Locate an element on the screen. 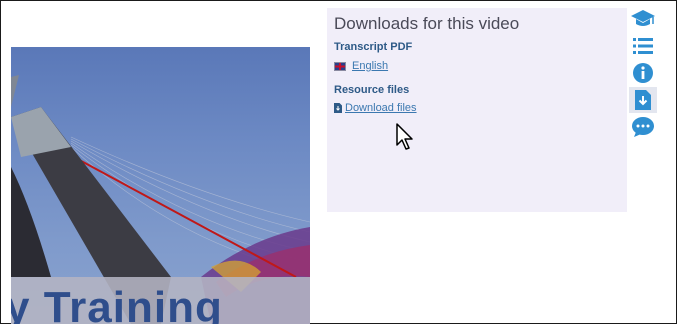 The height and width of the screenshot is (324, 677). course-button is located at coordinates (643, 19).